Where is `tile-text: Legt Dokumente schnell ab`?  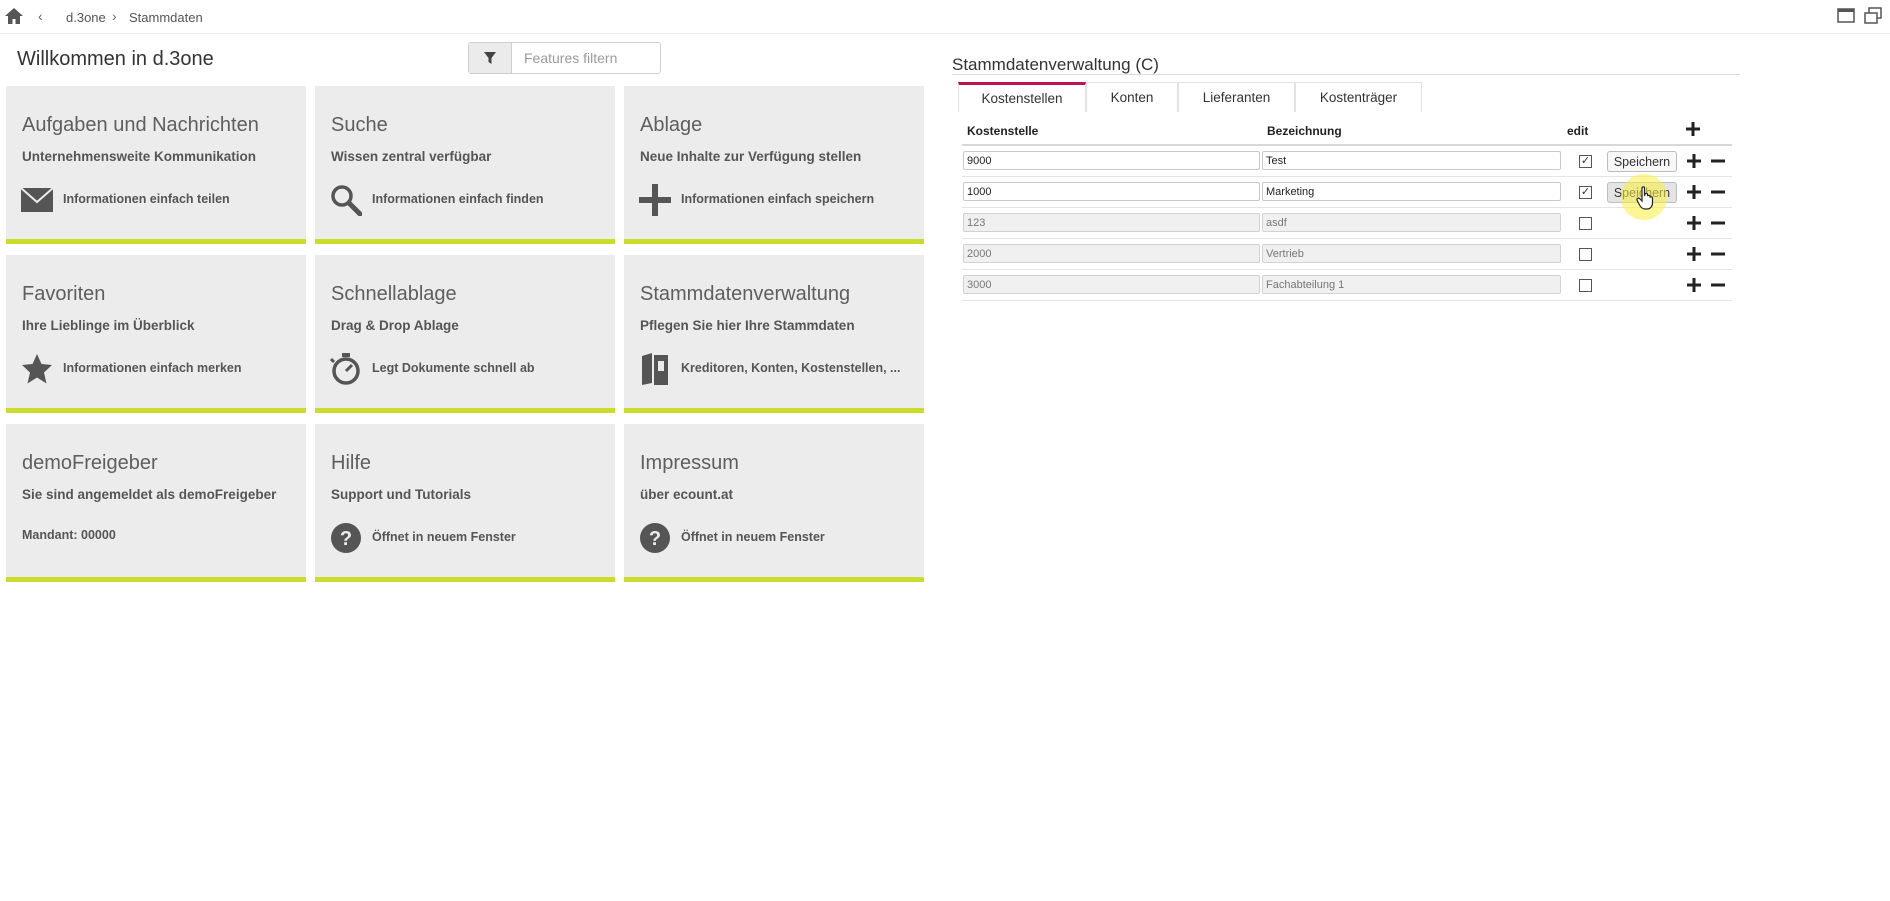 tile-text: Legt Dokumente schnell ab is located at coordinates (453, 368).